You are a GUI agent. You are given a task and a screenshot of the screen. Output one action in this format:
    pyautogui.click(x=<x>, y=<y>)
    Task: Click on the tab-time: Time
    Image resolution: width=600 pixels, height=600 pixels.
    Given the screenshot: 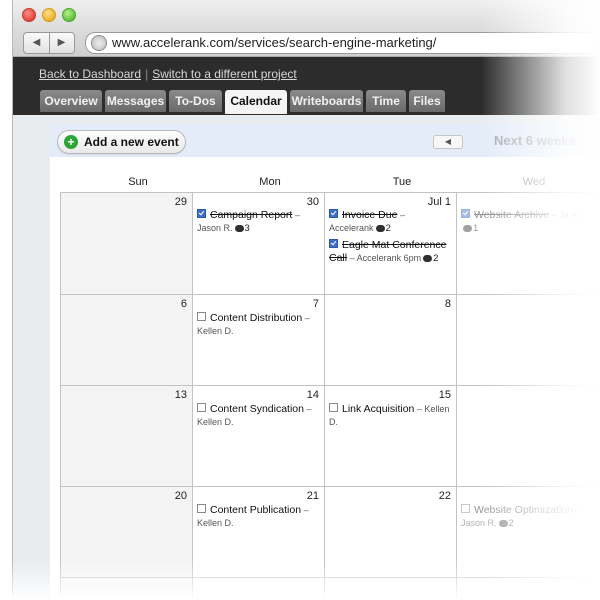 What is the action you would take?
    pyautogui.click(x=386, y=101)
    